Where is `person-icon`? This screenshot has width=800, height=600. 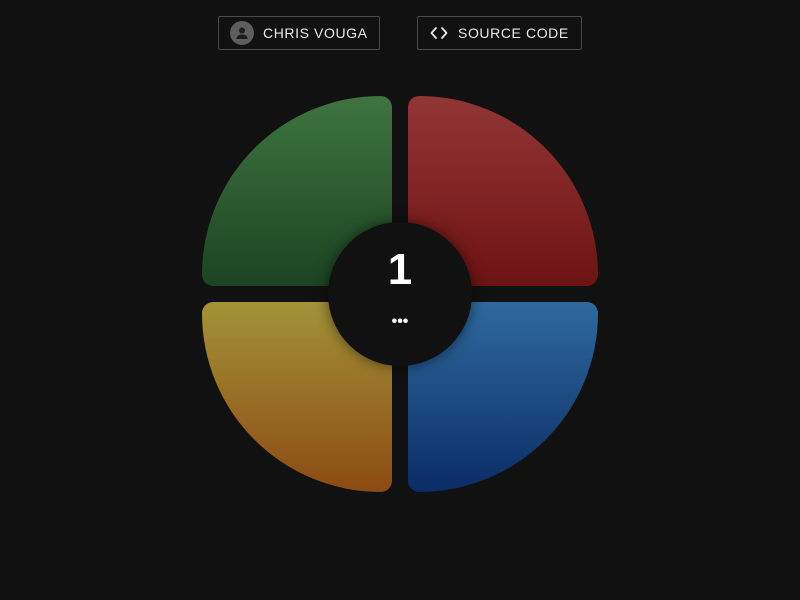 person-icon is located at coordinates (242, 33).